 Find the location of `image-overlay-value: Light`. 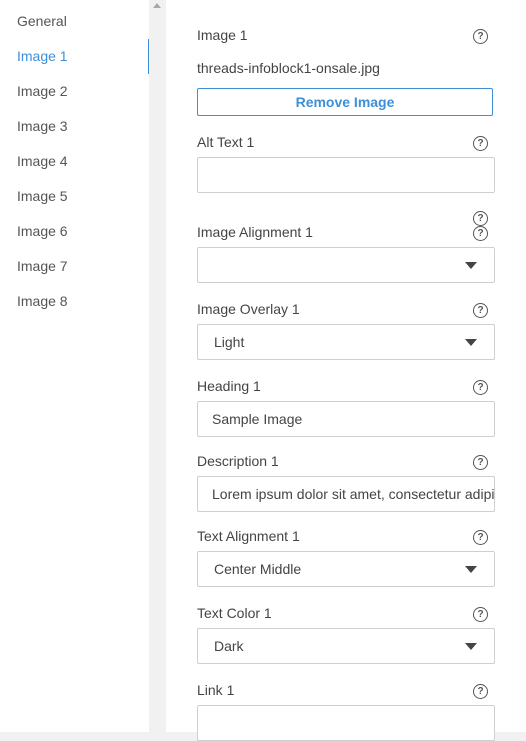

image-overlay-value: Light is located at coordinates (229, 342).